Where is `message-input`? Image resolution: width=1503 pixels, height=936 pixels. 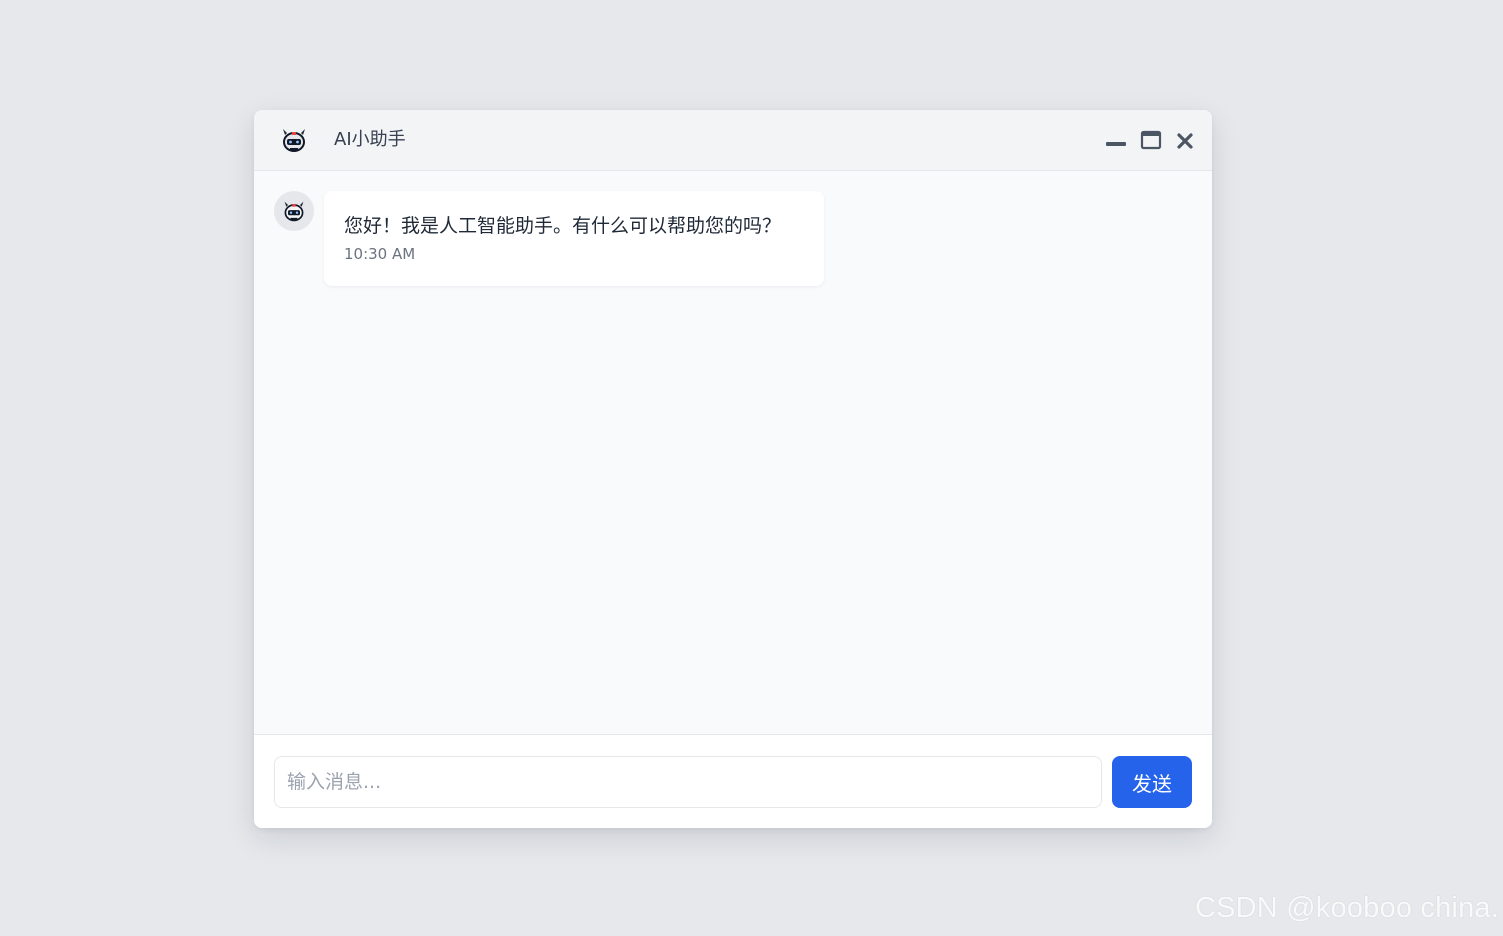 message-input is located at coordinates (688, 782).